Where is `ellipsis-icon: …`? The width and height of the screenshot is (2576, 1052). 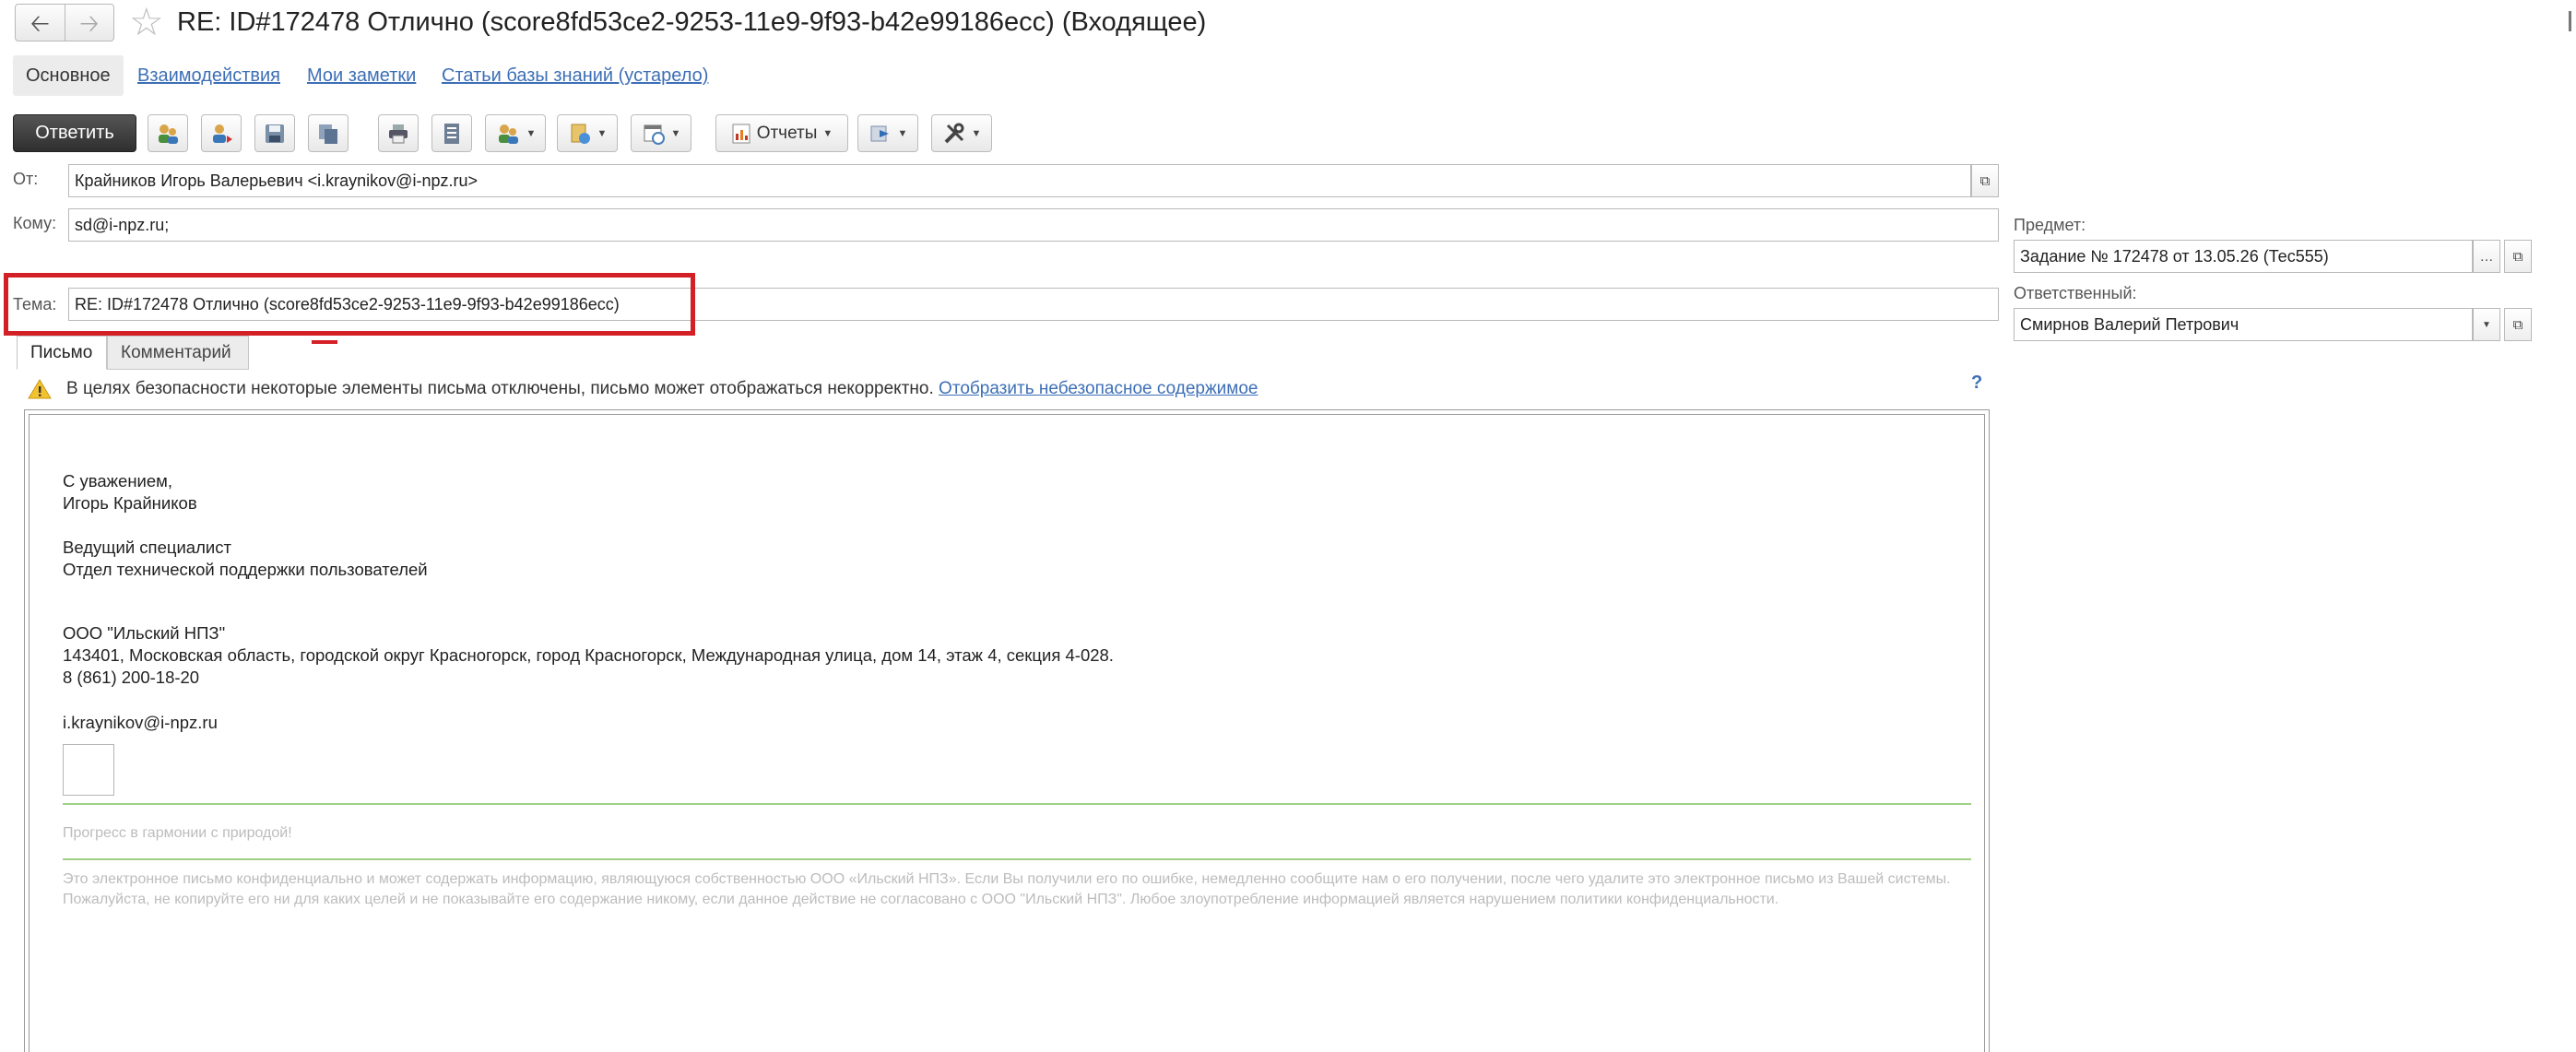 ellipsis-icon: … is located at coordinates (2486, 256).